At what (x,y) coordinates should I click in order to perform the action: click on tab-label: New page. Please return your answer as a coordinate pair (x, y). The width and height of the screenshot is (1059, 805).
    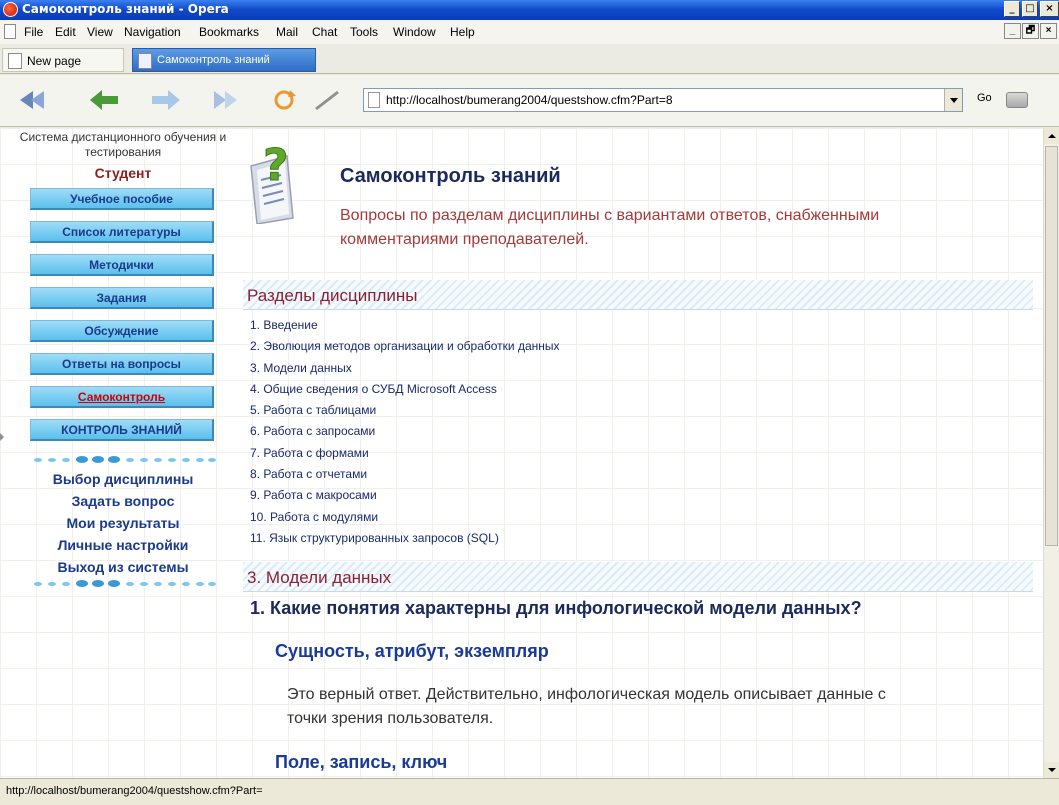
    Looking at the image, I should click on (54, 61).